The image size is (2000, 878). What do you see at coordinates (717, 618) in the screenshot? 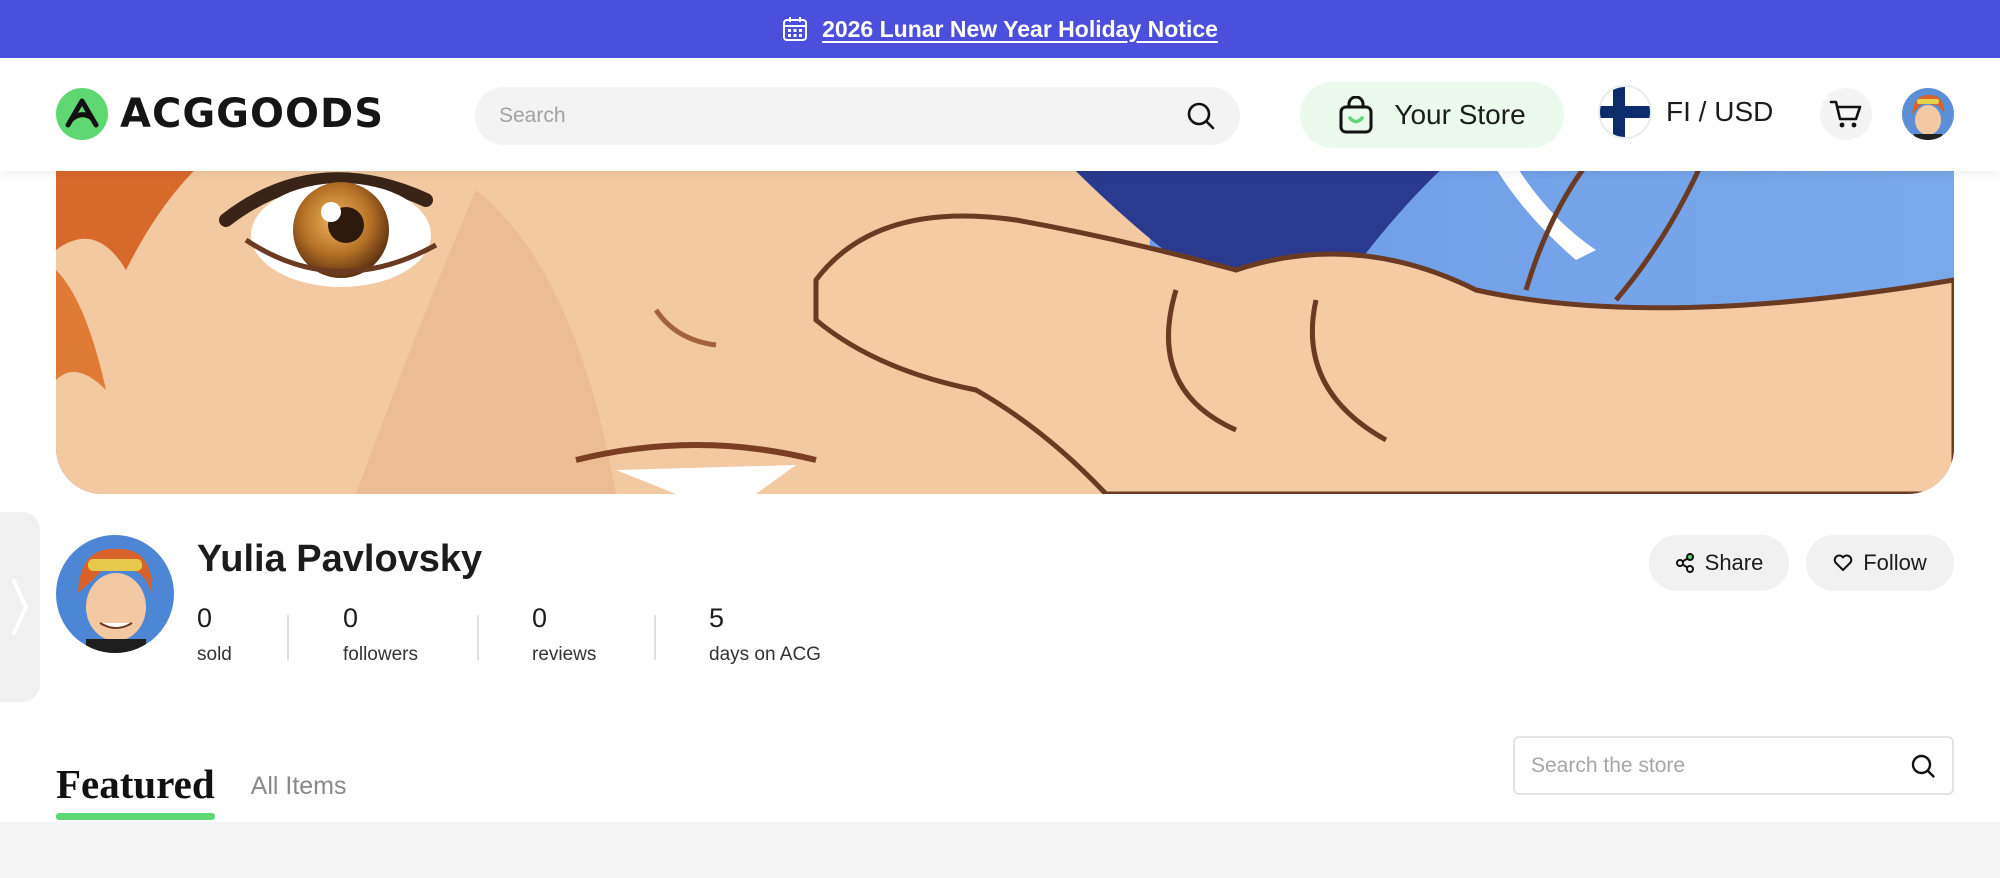
I see `stat-value: 5` at bounding box center [717, 618].